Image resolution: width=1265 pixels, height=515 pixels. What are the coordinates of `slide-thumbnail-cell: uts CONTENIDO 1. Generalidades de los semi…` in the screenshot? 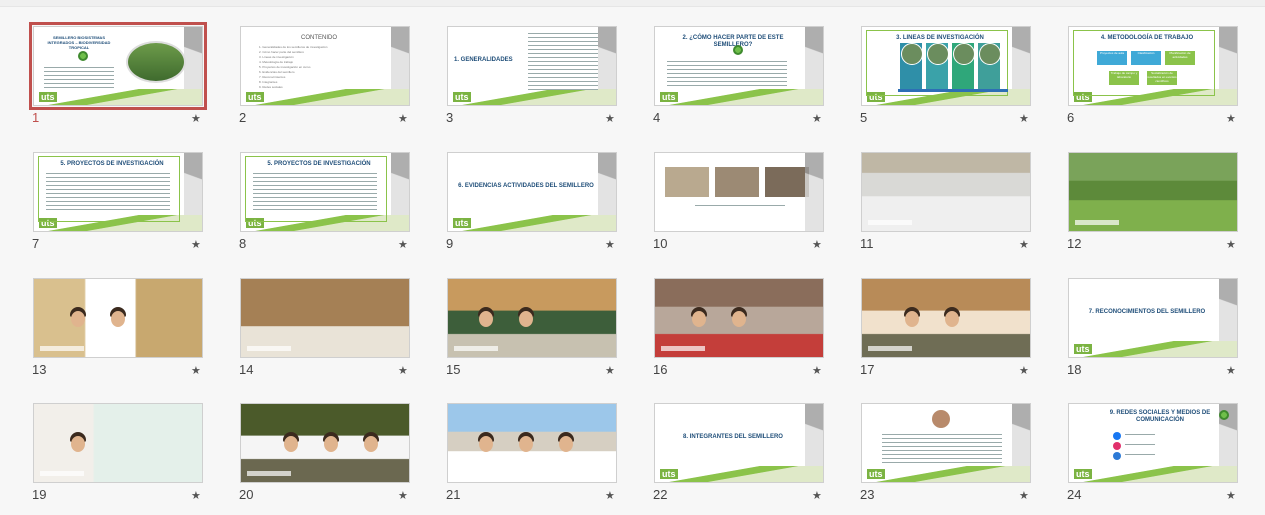 It's located at (337, 82).